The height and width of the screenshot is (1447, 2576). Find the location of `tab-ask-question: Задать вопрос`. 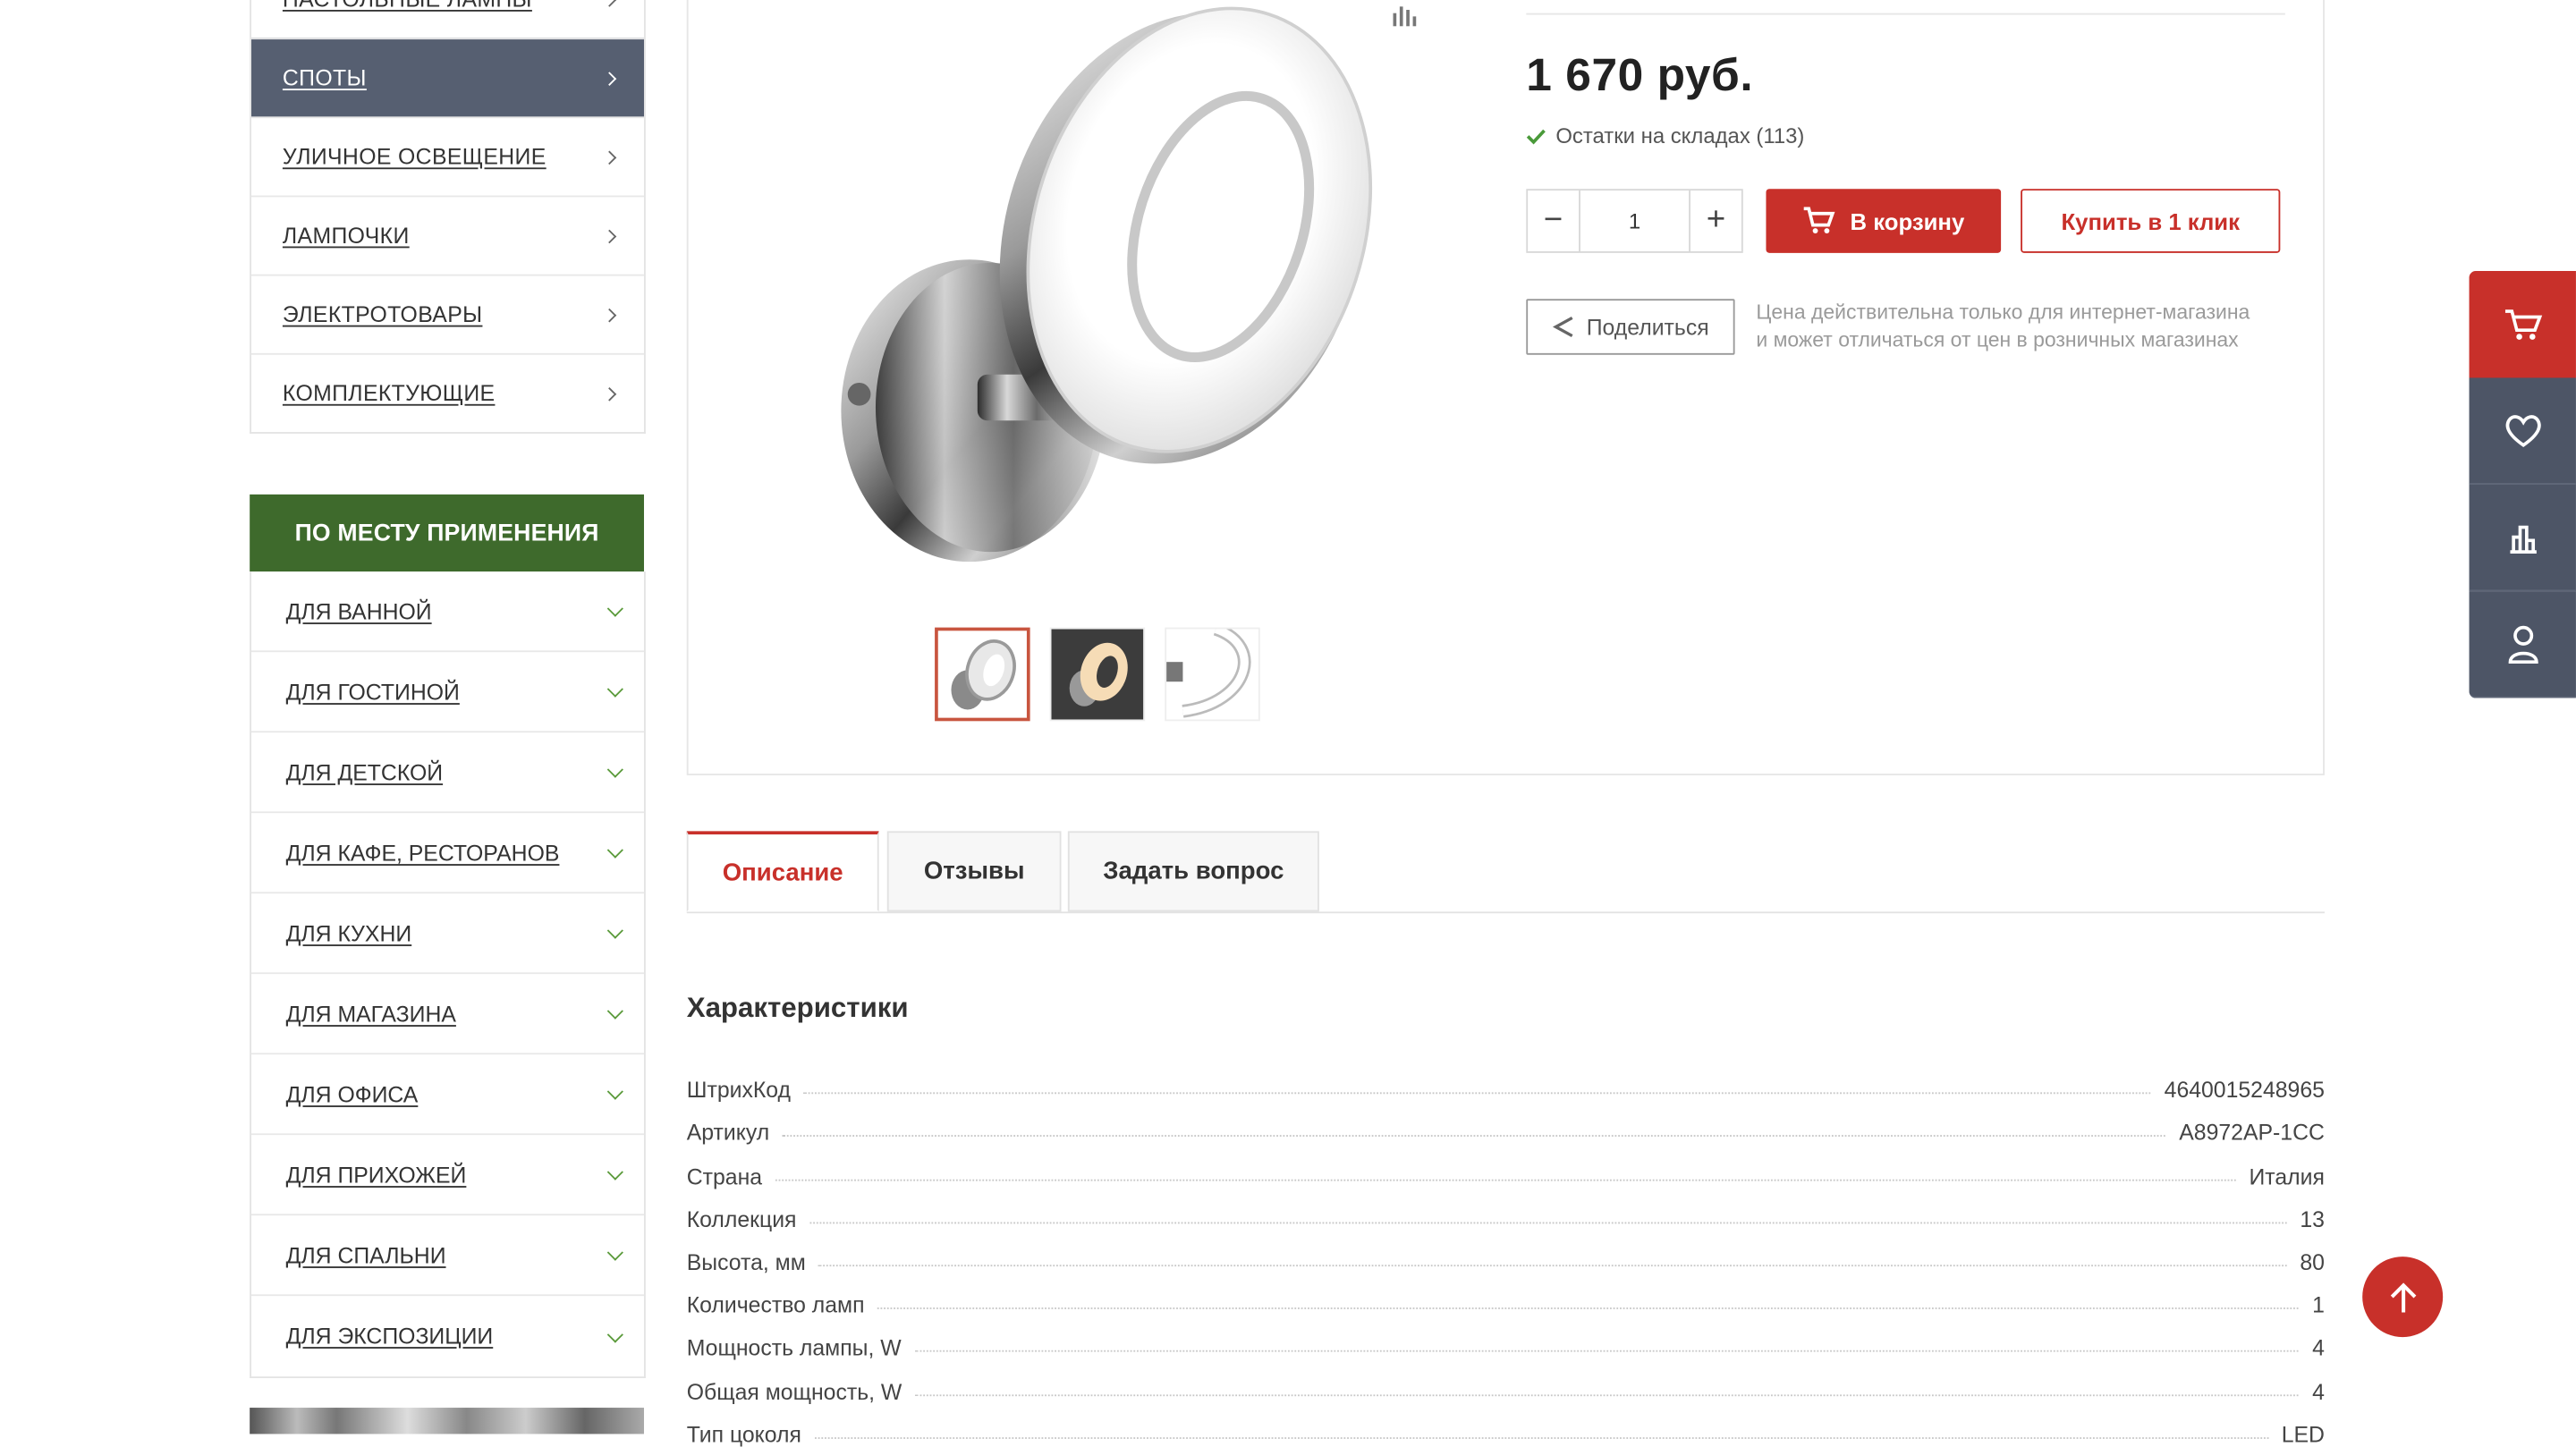

tab-ask-question: Задать вопрос is located at coordinates (1193, 871).